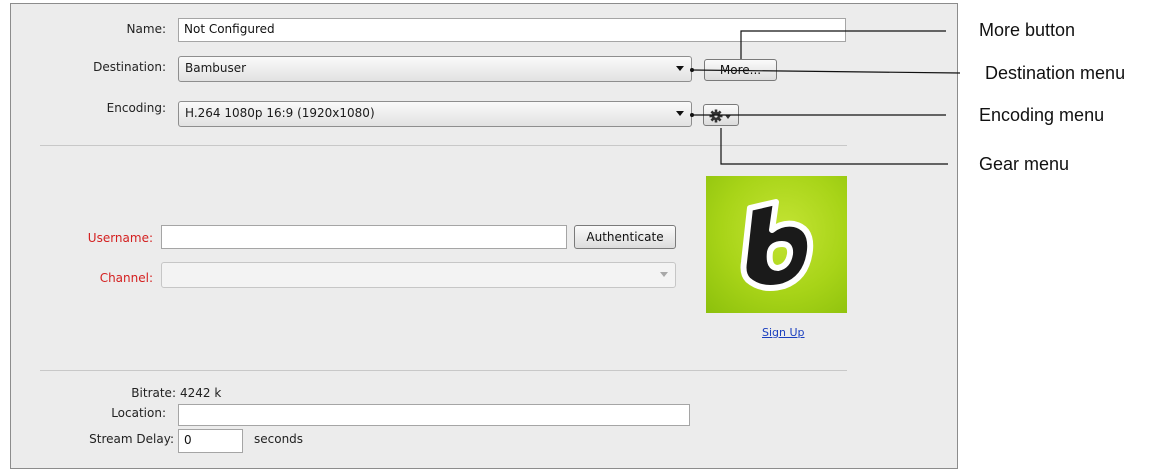  I want to click on gear-callout-line, so click(834, 146).